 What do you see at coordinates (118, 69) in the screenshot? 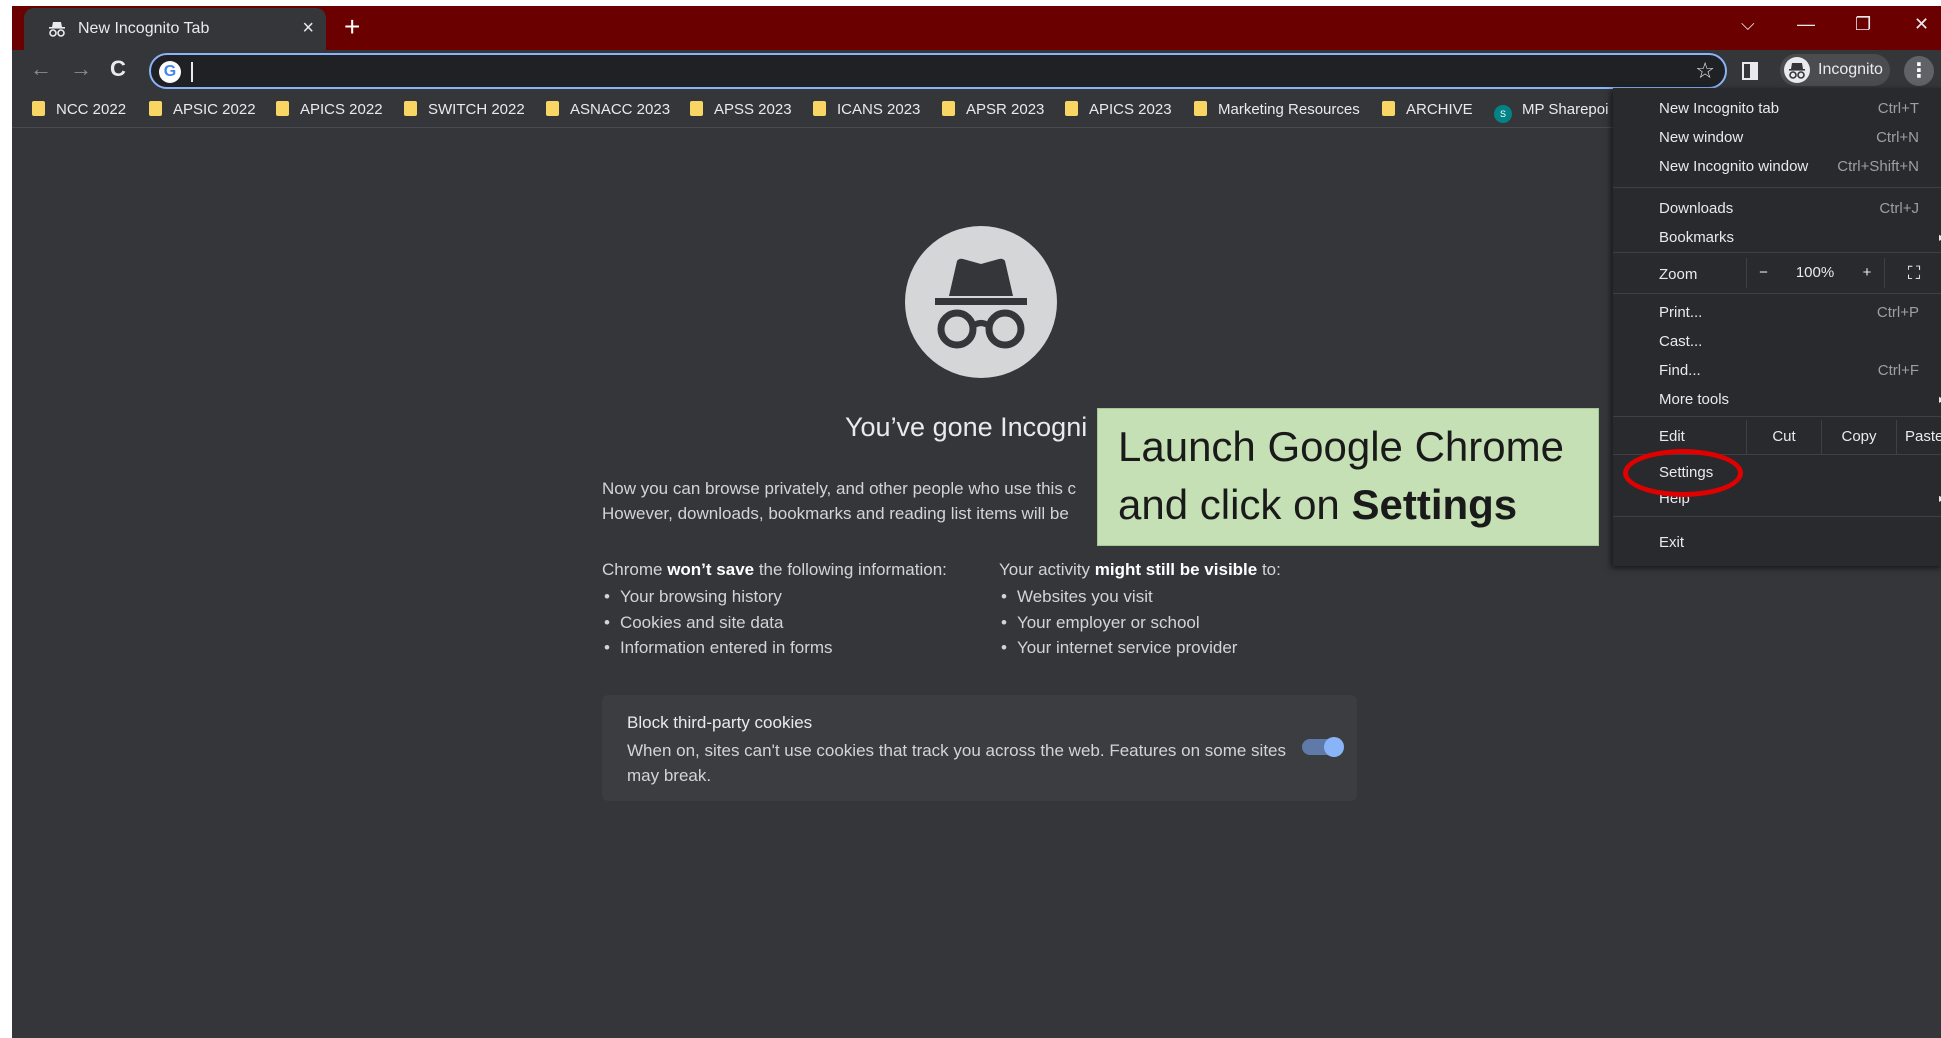
I see `reload-icon: C` at bounding box center [118, 69].